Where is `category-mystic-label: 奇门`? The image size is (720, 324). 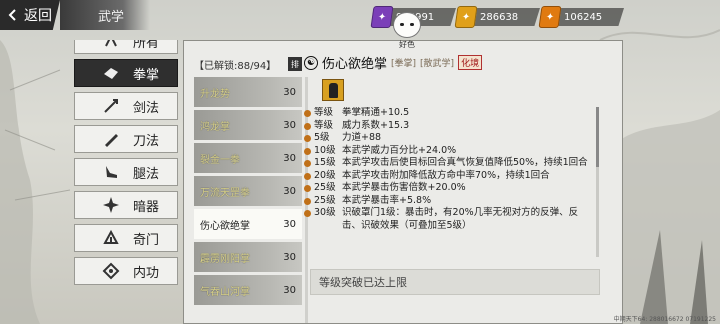
category-mystic-label: 奇门 is located at coordinates (146, 240).